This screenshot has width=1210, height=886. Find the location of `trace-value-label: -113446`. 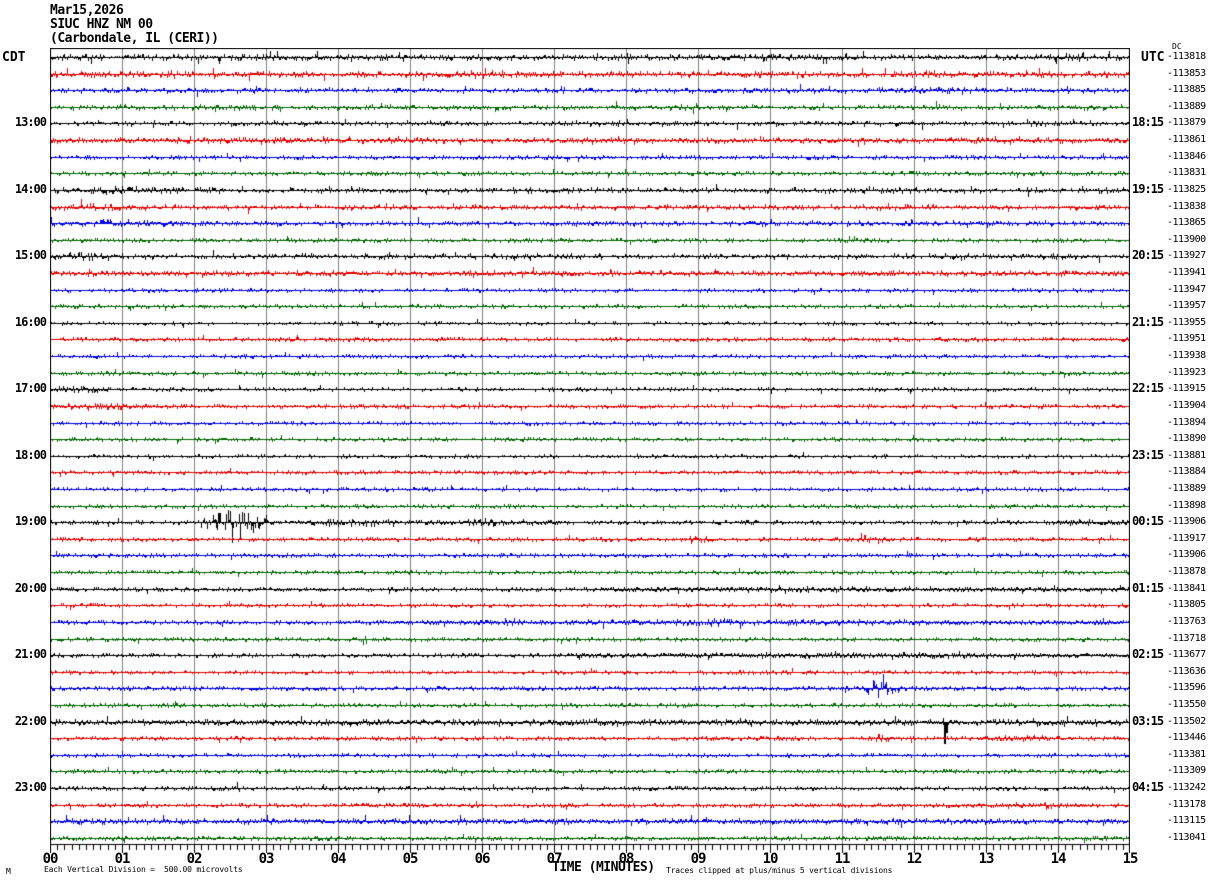

trace-value-label: -113446 is located at coordinates (1186, 737).